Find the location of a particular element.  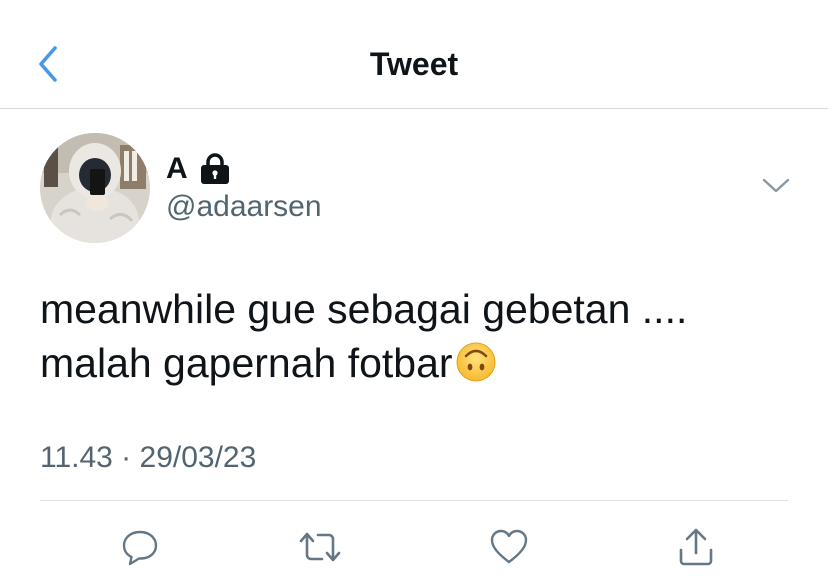

reply-icon is located at coordinates (140, 548).